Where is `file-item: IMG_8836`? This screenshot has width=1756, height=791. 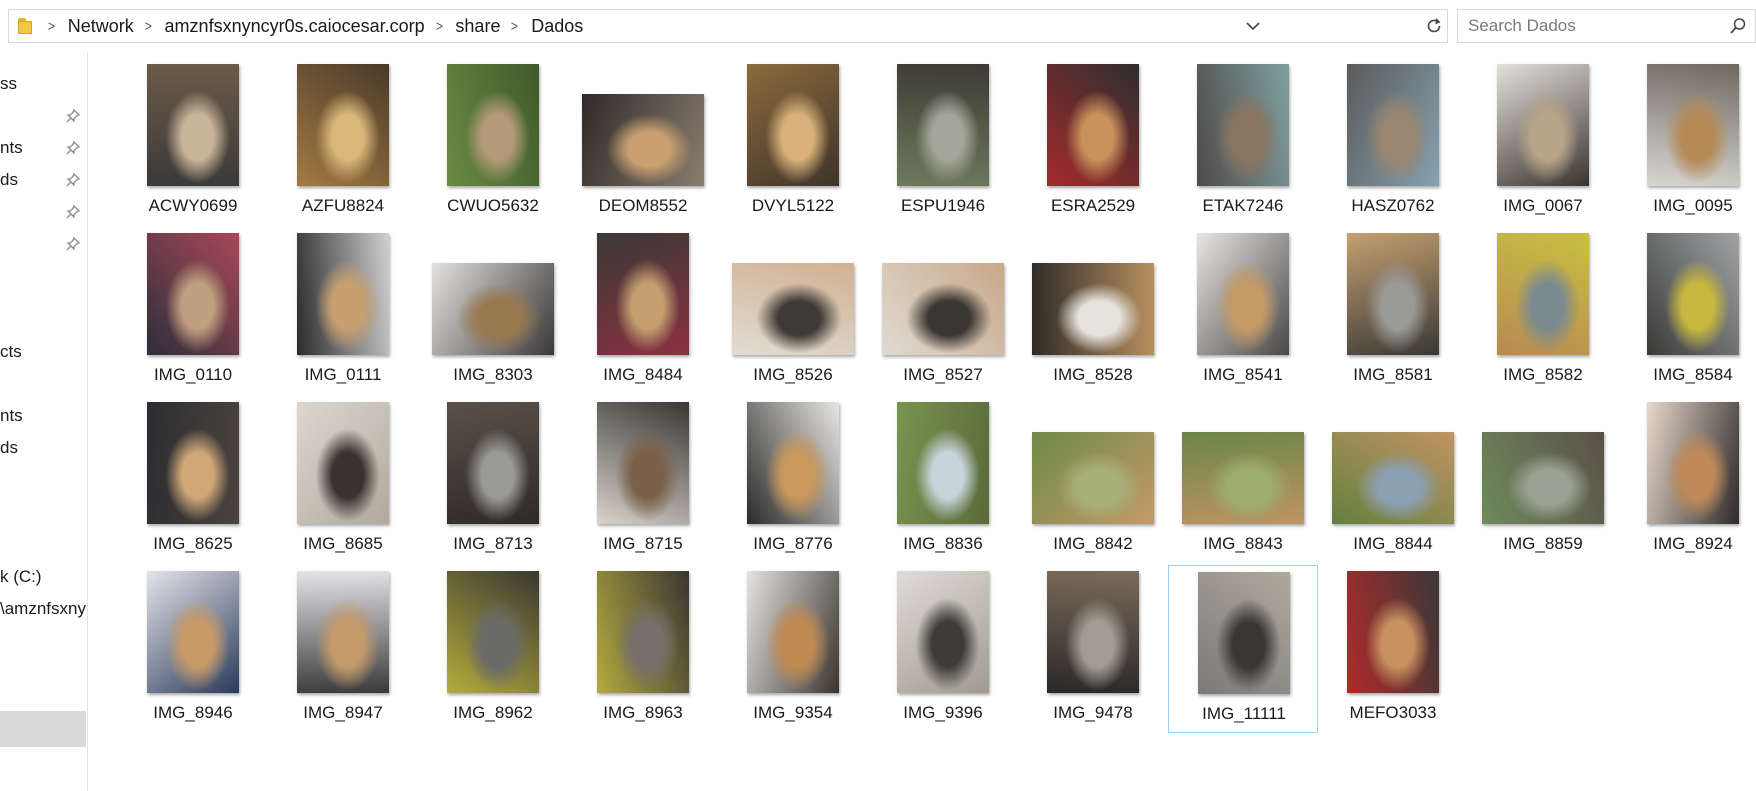
file-item: IMG_8836 is located at coordinates (943, 480).